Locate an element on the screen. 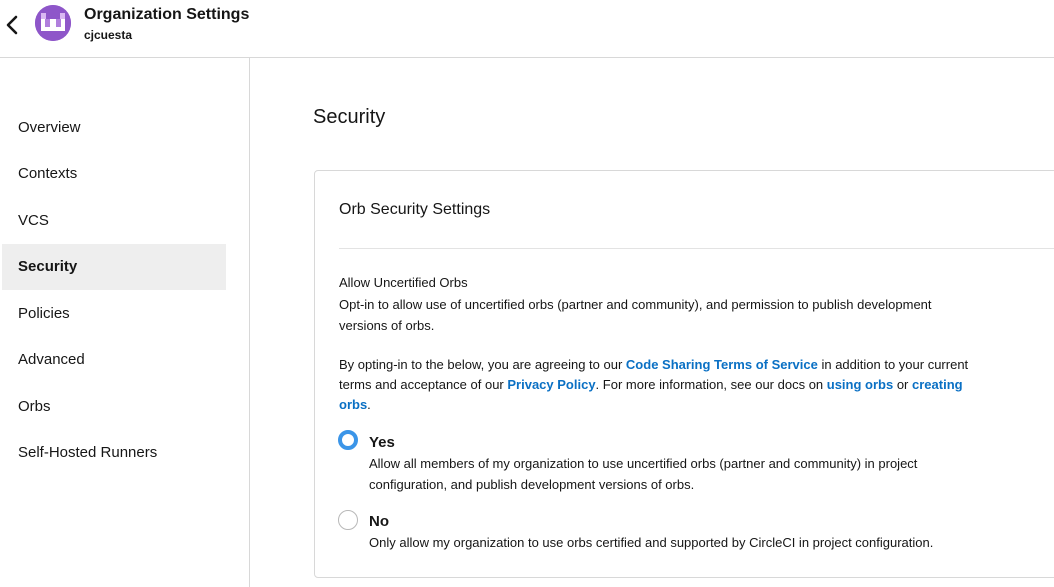  sidebar-item-advanced: Advanced is located at coordinates (114, 360).